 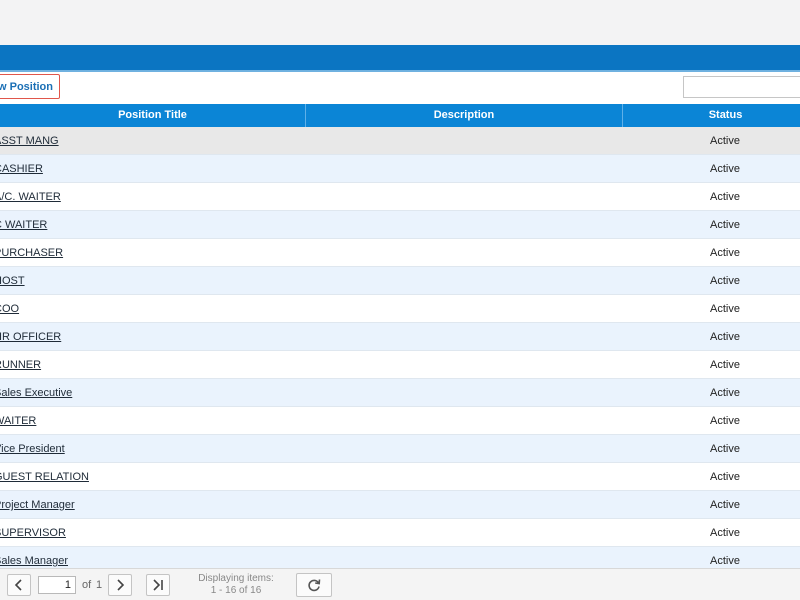 I want to click on new-position-button: New Position, so click(x=30, y=86).